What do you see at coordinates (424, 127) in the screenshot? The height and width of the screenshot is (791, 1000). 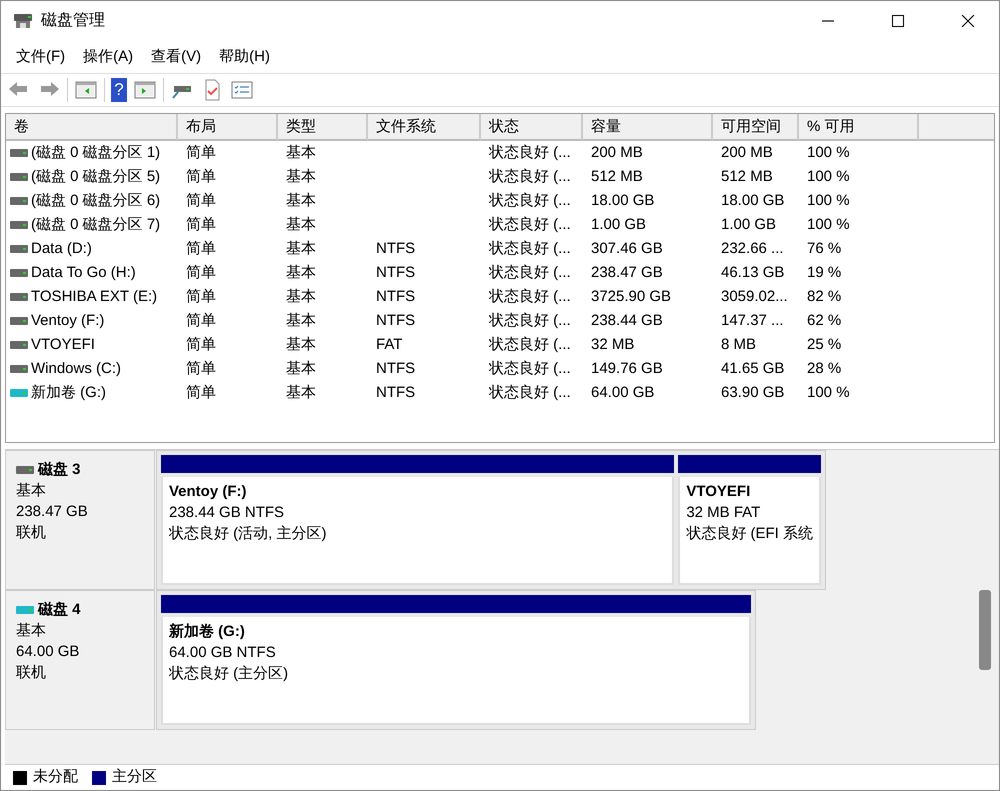 I see `column-header: 文件系统` at bounding box center [424, 127].